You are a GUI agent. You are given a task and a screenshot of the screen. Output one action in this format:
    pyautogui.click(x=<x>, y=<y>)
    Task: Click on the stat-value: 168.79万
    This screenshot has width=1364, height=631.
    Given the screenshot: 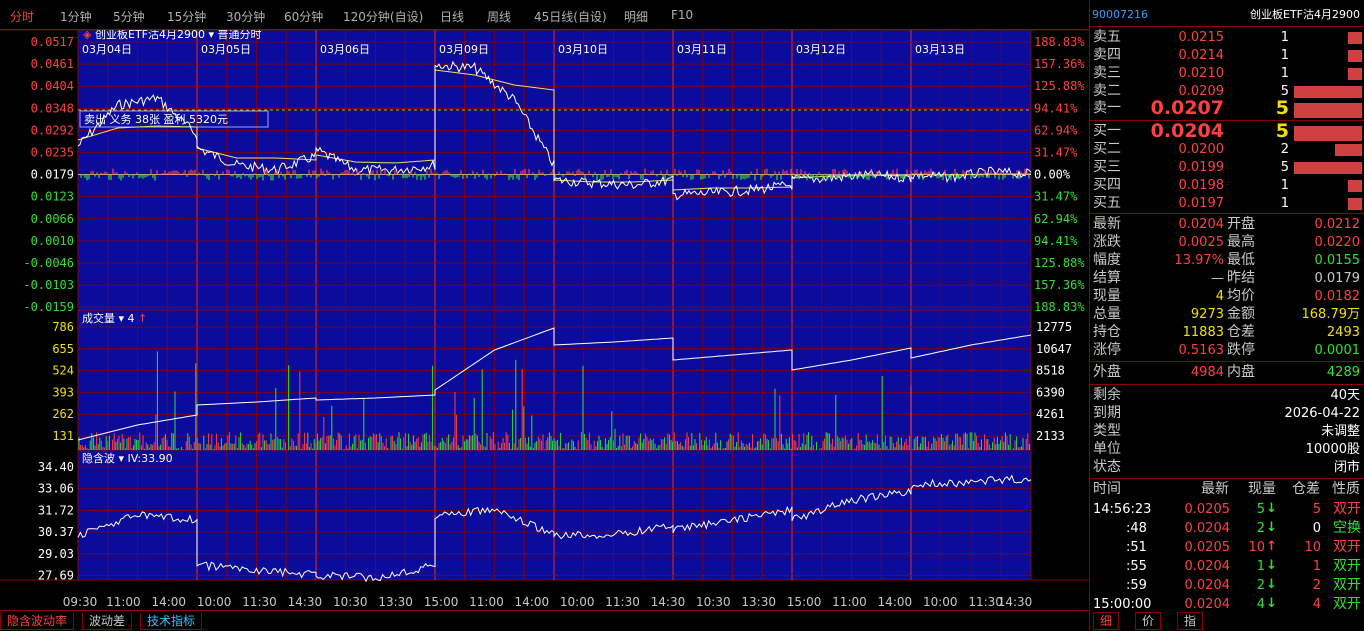 What is the action you would take?
    pyautogui.click(x=1331, y=314)
    